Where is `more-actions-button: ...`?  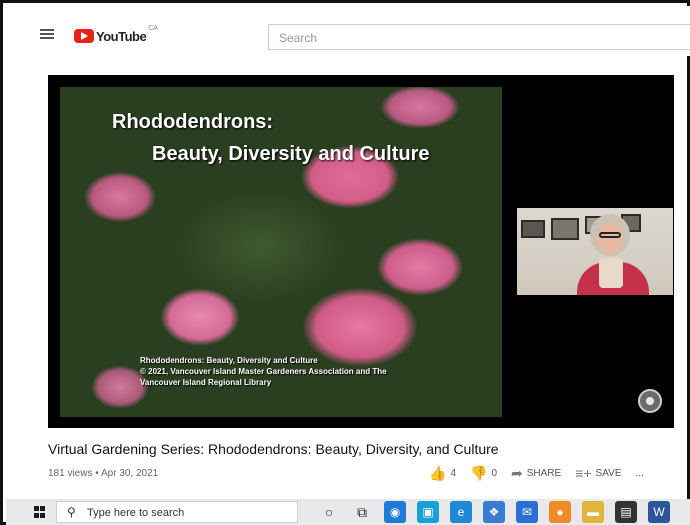
more-actions-button: ... is located at coordinates (639, 473).